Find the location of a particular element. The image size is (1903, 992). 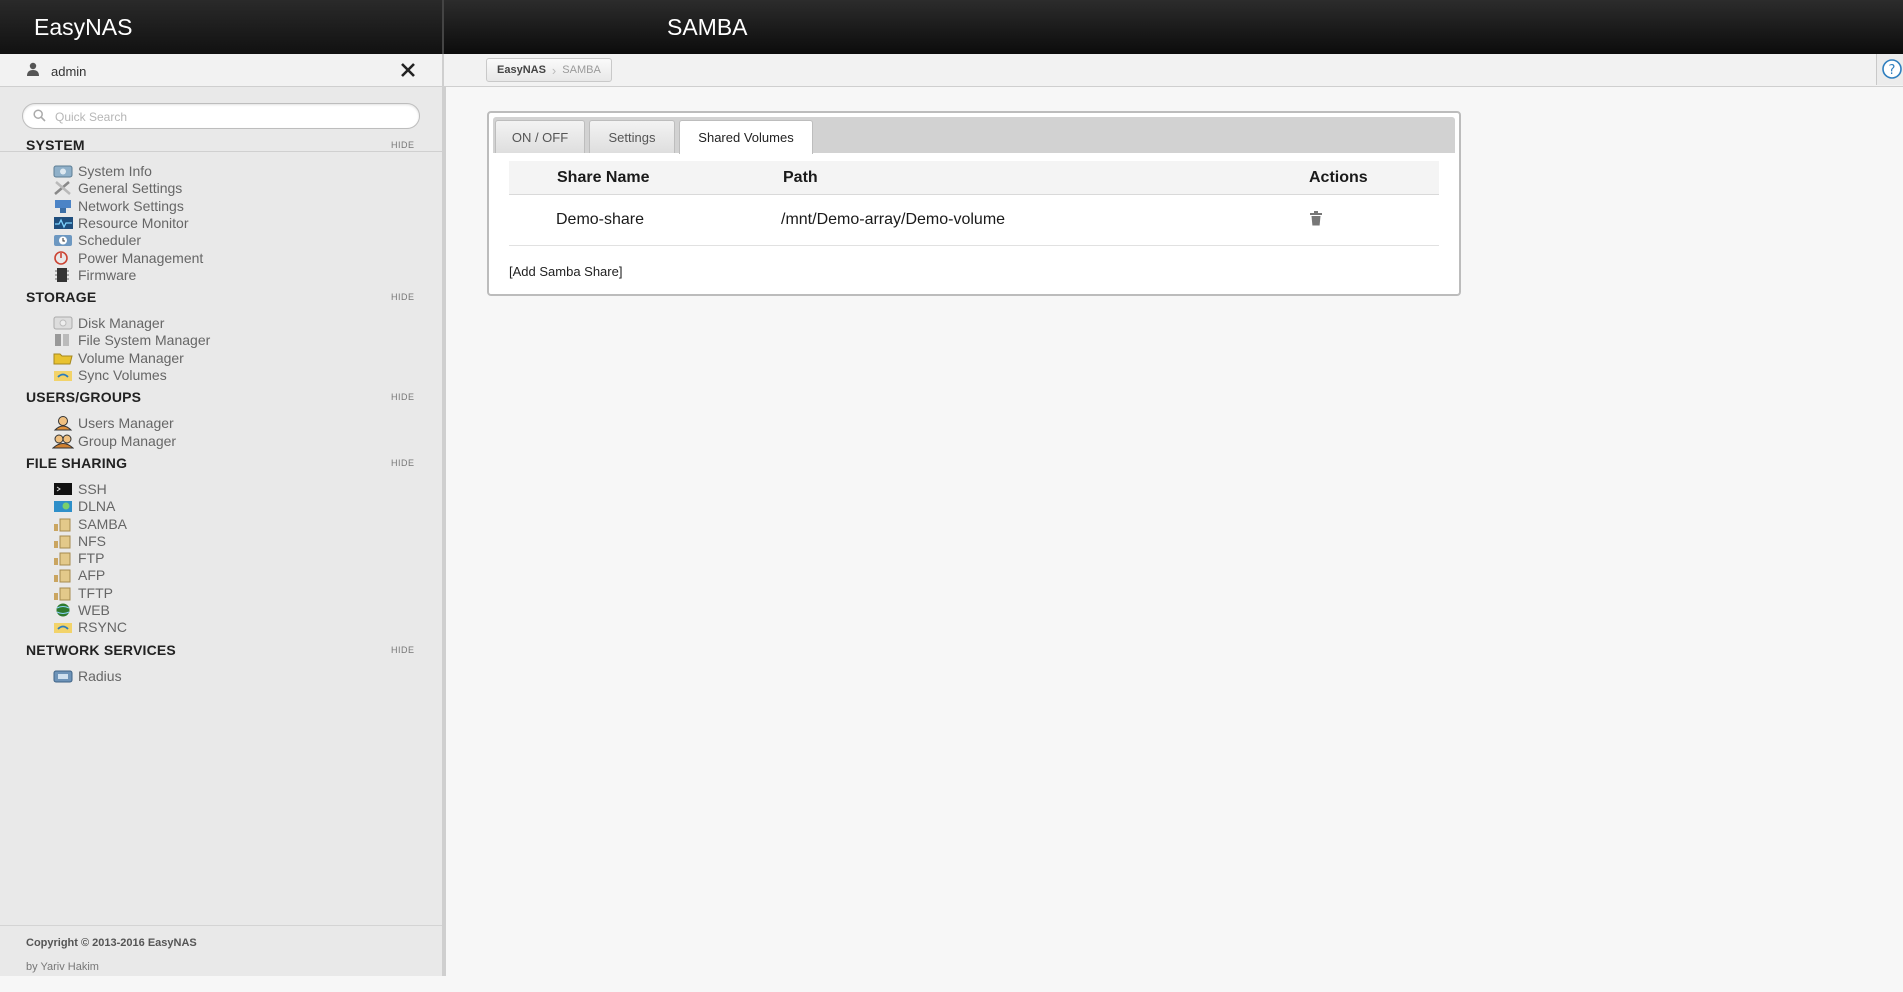

file-system-icon is located at coordinates (63, 340).